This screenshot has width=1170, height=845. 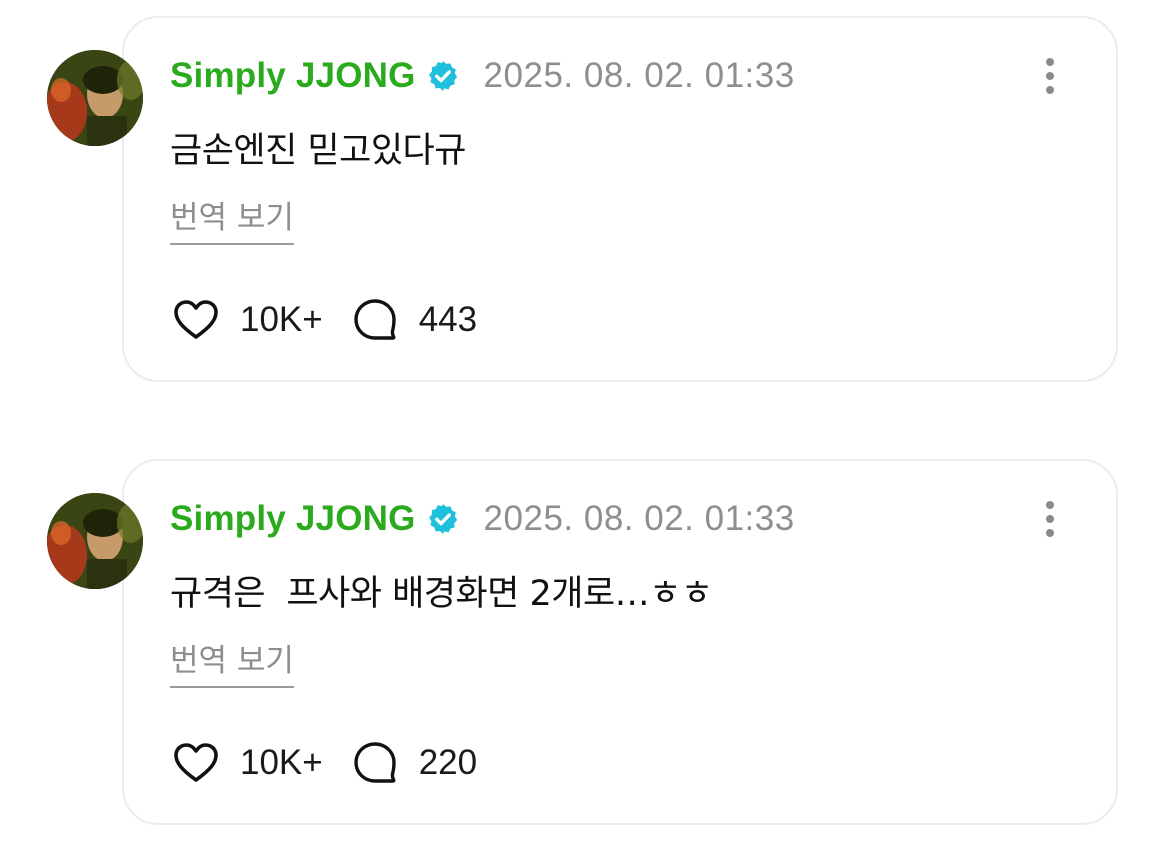 What do you see at coordinates (448, 319) in the screenshot?
I see `comment-count: 443` at bounding box center [448, 319].